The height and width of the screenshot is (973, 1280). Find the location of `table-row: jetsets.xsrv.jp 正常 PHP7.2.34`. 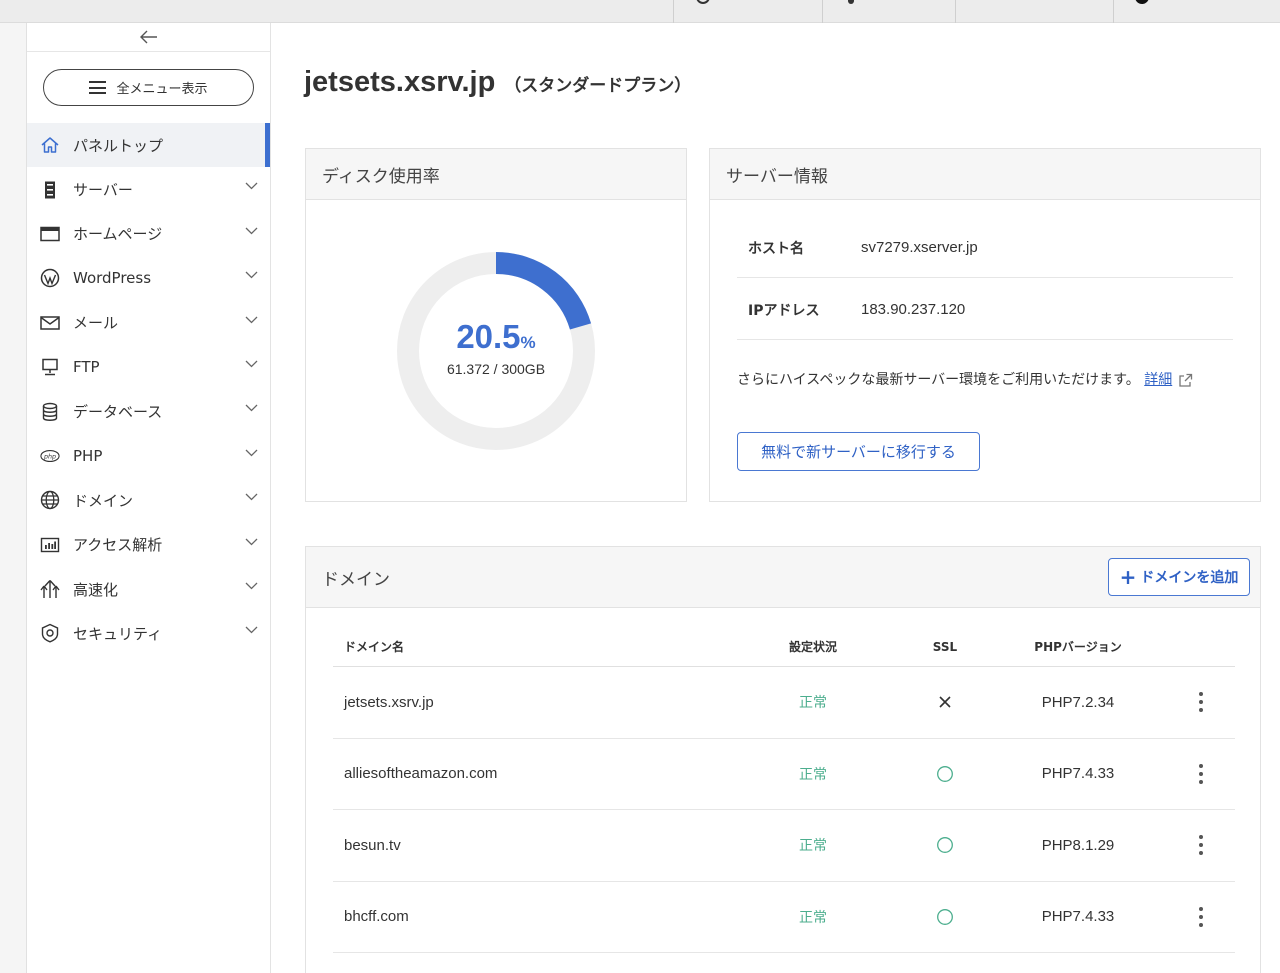

table-row: jetsets.xsrv.jp 正常 PHP7.2.34 is located at coordinates (784, 703).